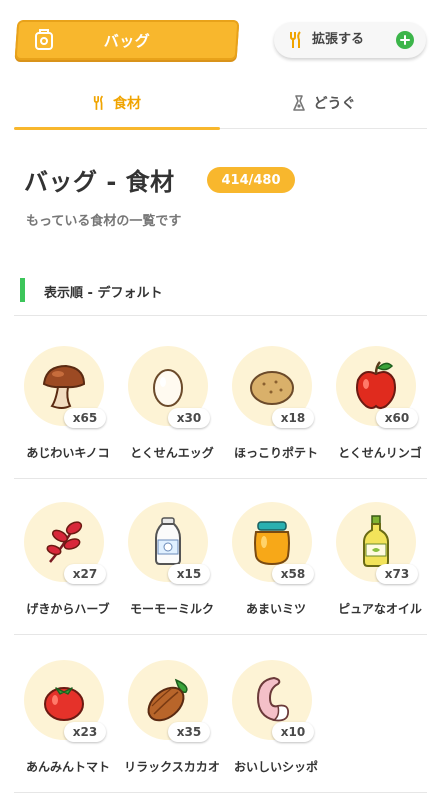 Image resolution: width=441 pixels, height=798 pixels. What do you see at coordinates (338, 39) in the screenshot?
I see `expand-button-label: 拡張する` at bounding box center [338, 39].